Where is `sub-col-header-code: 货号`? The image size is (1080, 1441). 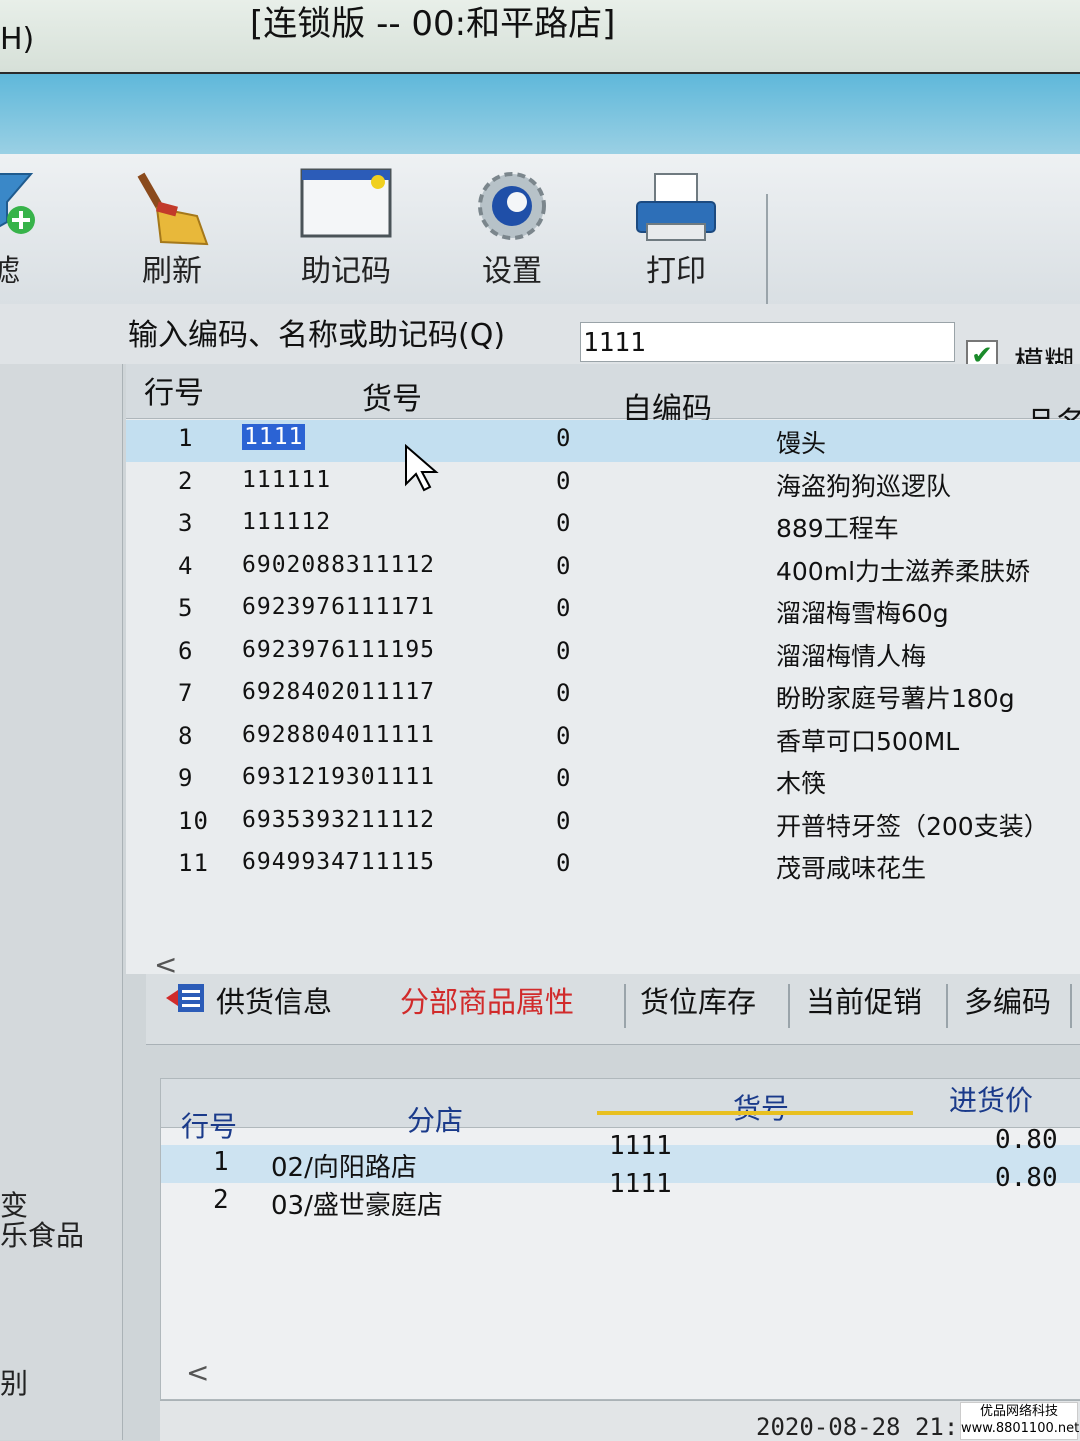
sub-col-header-code: 货号 is located at coordinates (761, 1107).